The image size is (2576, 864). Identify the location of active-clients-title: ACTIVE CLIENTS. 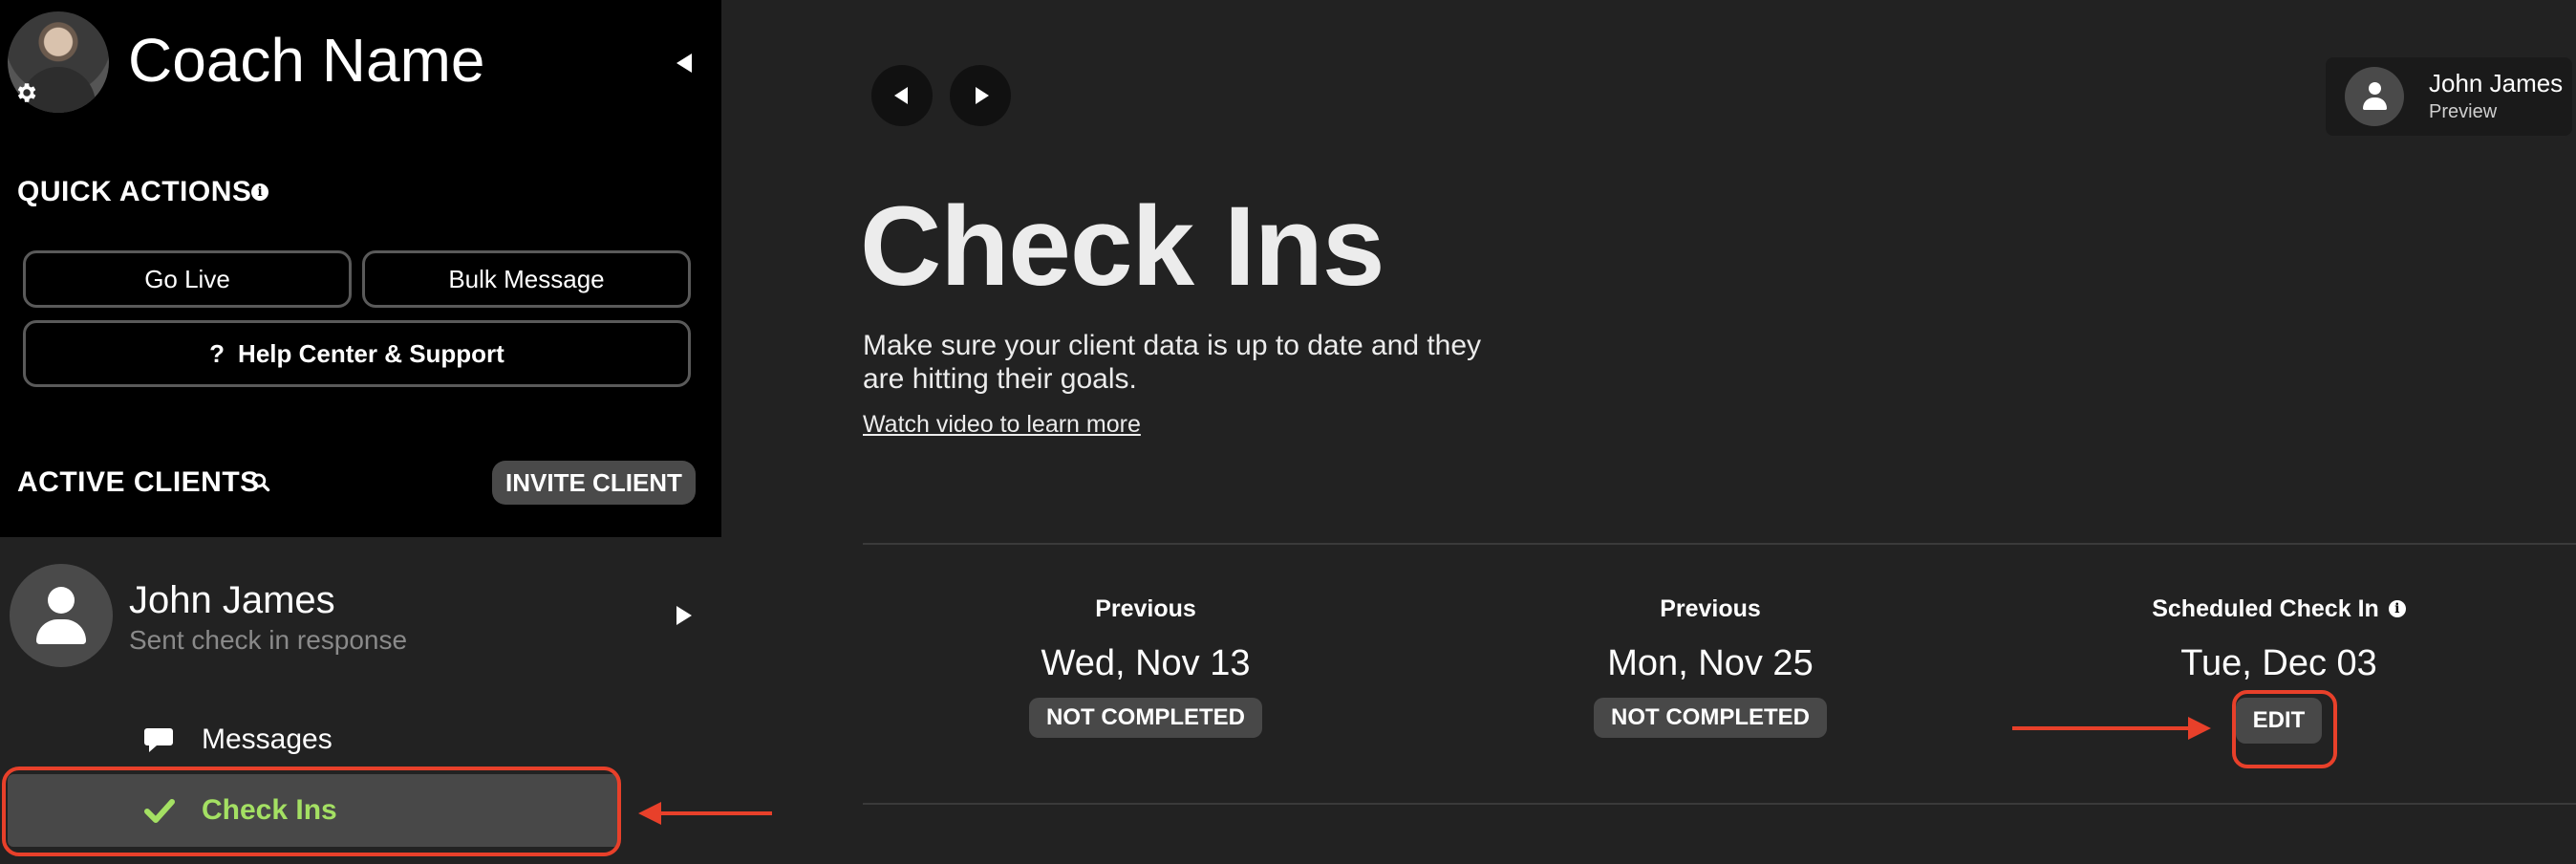
(138, 482).